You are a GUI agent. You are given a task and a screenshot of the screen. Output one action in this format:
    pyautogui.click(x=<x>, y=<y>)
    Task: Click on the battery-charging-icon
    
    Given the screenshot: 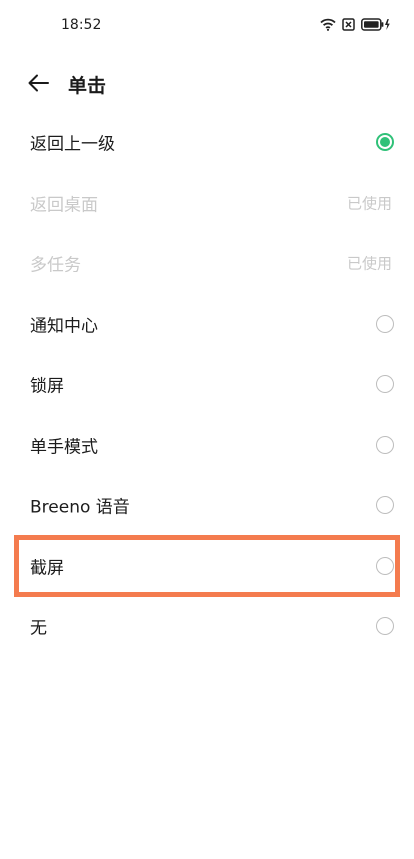 What is the action you would take?
    pyautogui.click(x=376, y=25)
    